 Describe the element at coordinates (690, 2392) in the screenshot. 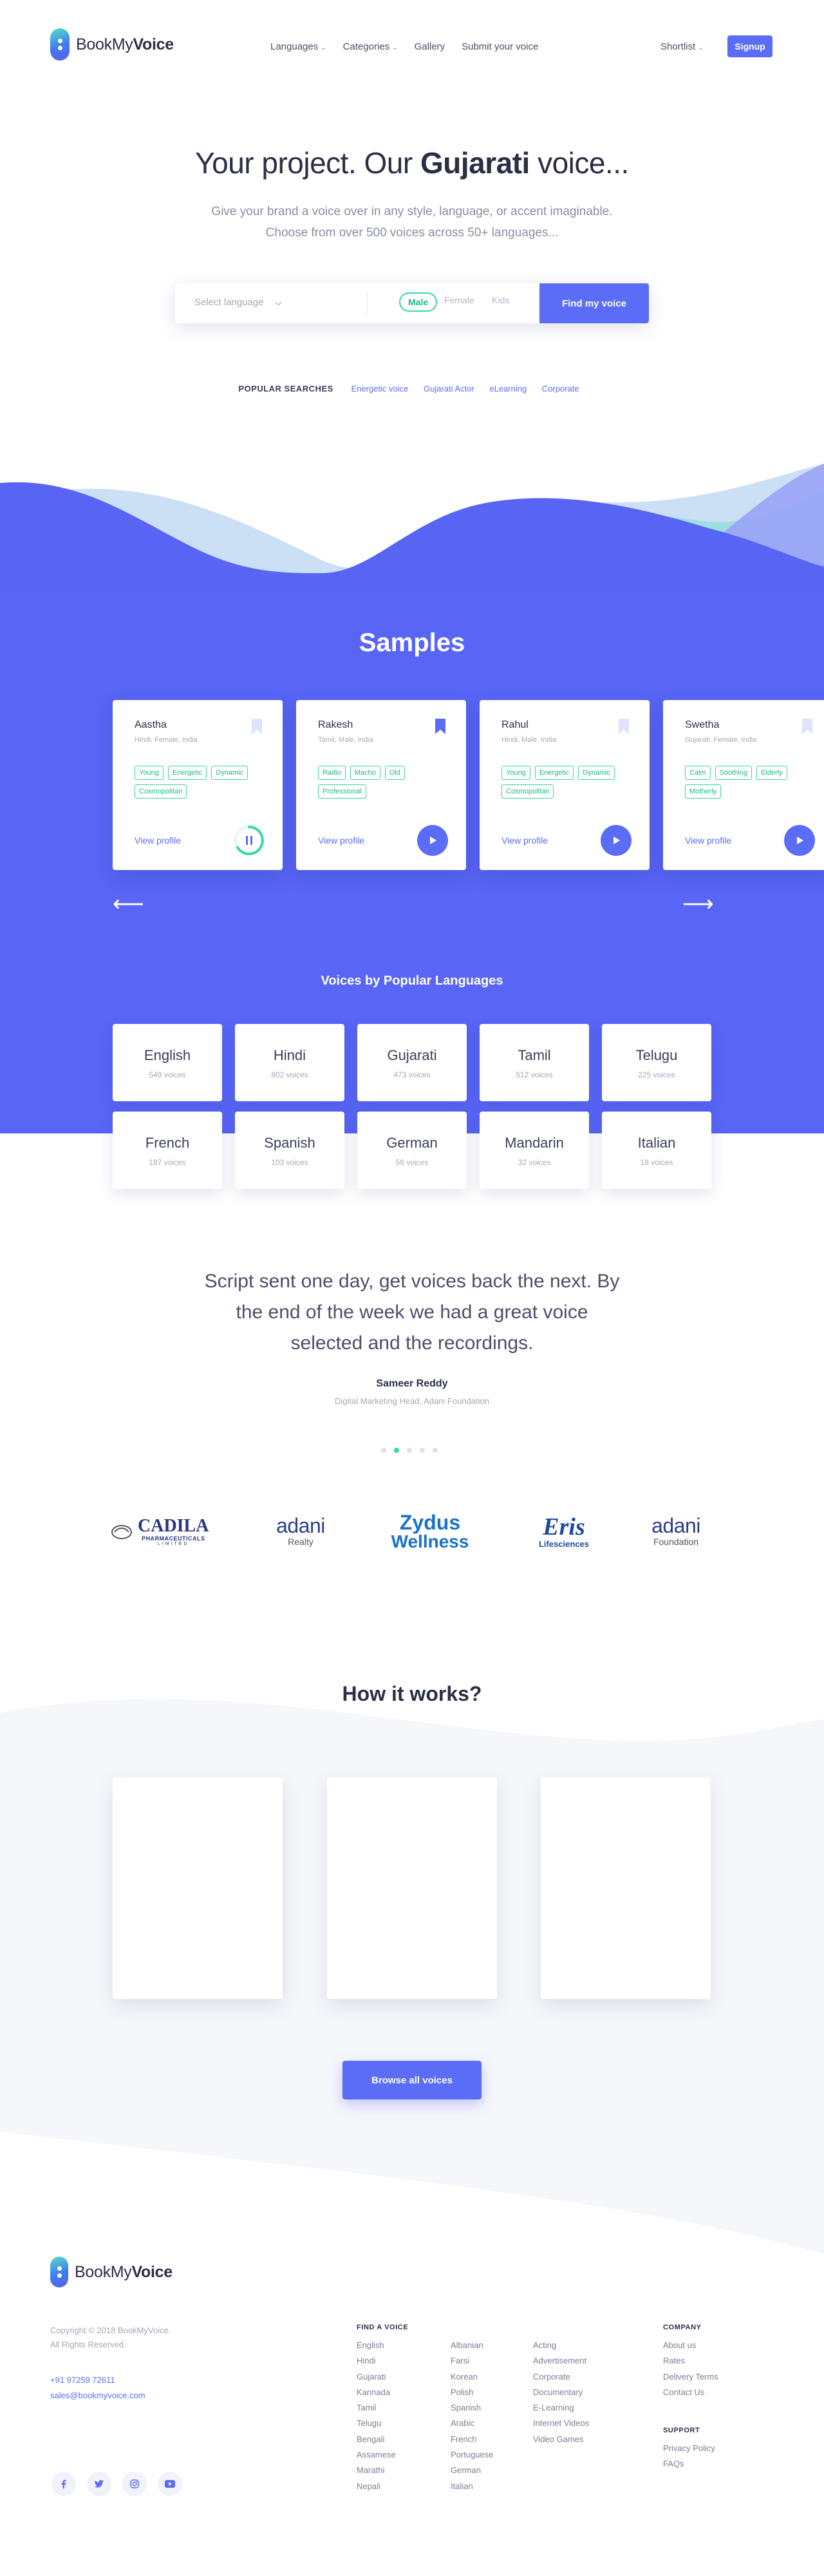

I see `footer-link: Contact Us` at that location.